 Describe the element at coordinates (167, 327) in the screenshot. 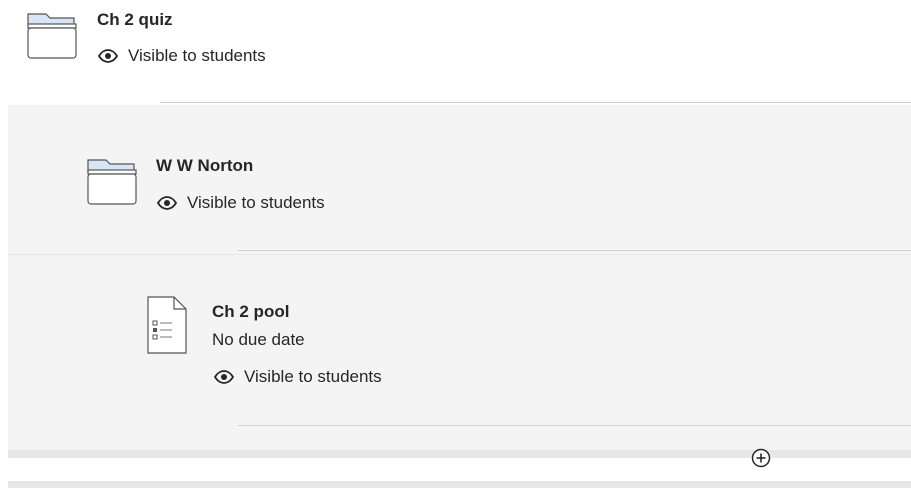

I see `test-document-icon` at that location.